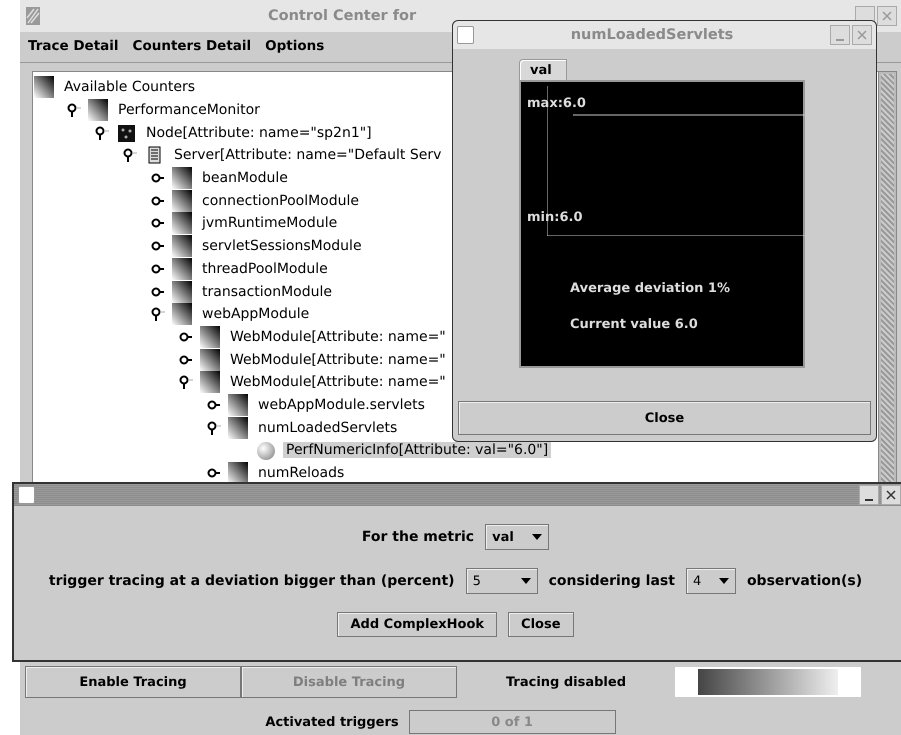 Image resolution: width=901 pixels, height=735 pixels. What do you see at coordinates (301, 473) in the screenshot?
I see `tree-item: numReloads` at bounding box center [301, 473].